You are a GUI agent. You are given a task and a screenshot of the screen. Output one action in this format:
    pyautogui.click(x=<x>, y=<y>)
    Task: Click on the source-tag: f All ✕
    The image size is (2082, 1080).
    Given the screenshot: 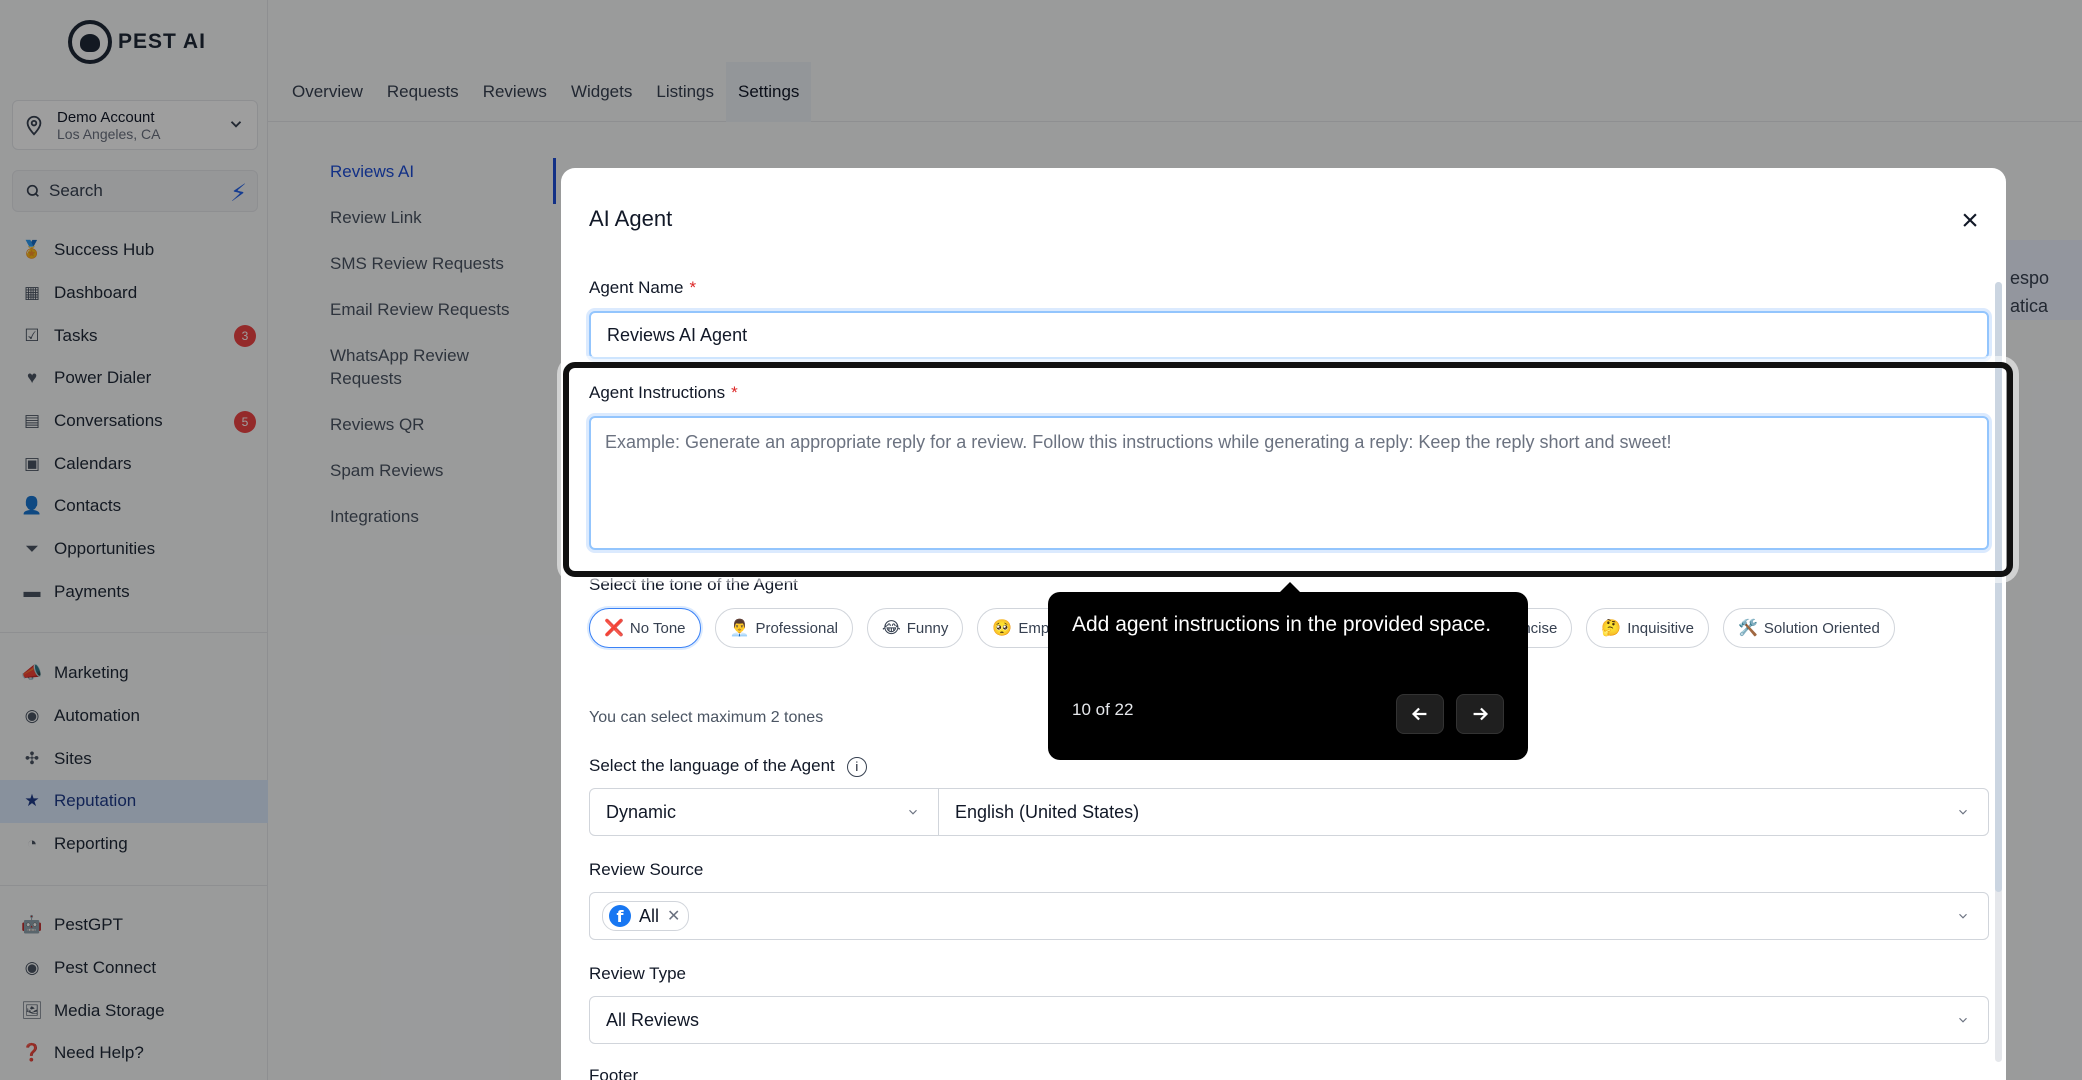 What is the action you would take?
    pyautogui.click(x=646, y=916)
    